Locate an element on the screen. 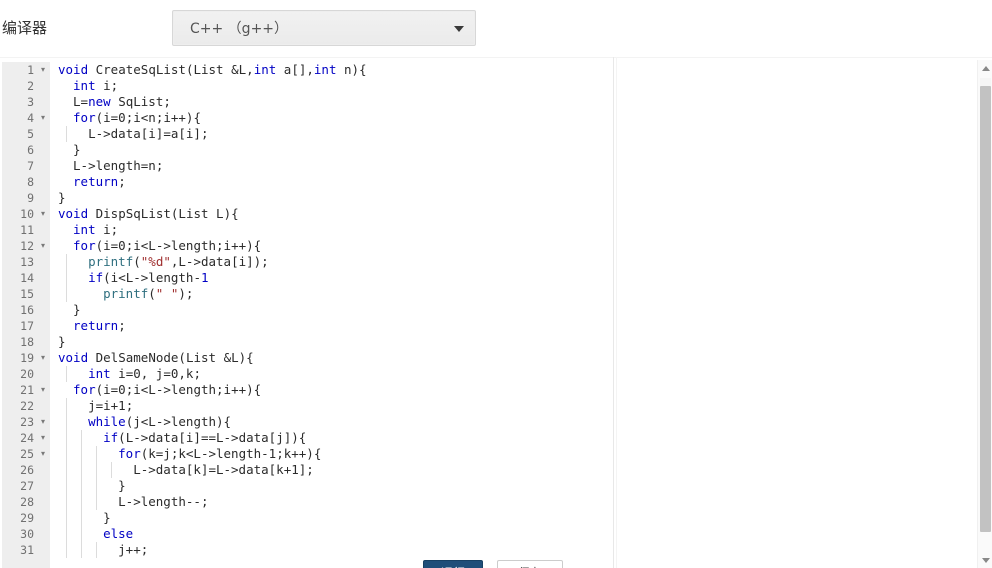 The width and height of the screenshot is (992, 568). gutter-row: 22 is located at coordinates (26, 406).